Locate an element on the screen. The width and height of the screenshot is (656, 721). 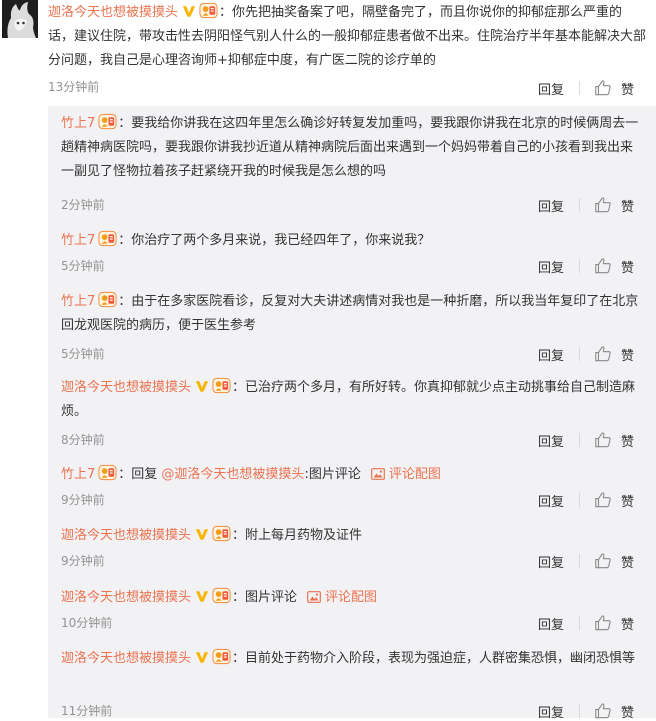
reply-text: 迦洛今天也想被摸摸头 ：图片评论 评论配图 is located at coordinates (351, 598).